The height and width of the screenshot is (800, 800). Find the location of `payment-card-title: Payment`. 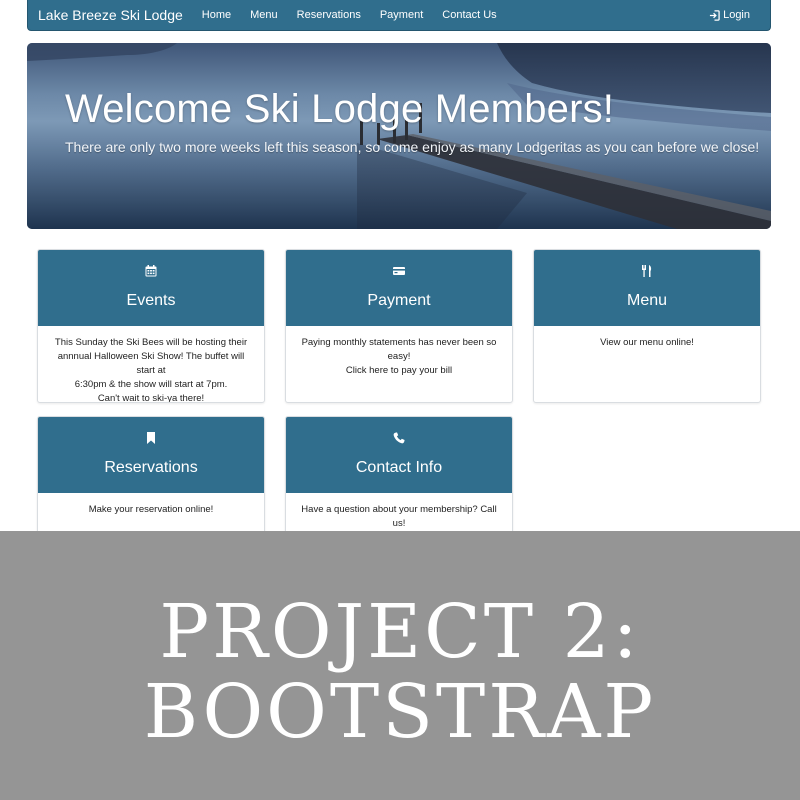

payment-card-title: Payment is located at coordinates (399, 300).